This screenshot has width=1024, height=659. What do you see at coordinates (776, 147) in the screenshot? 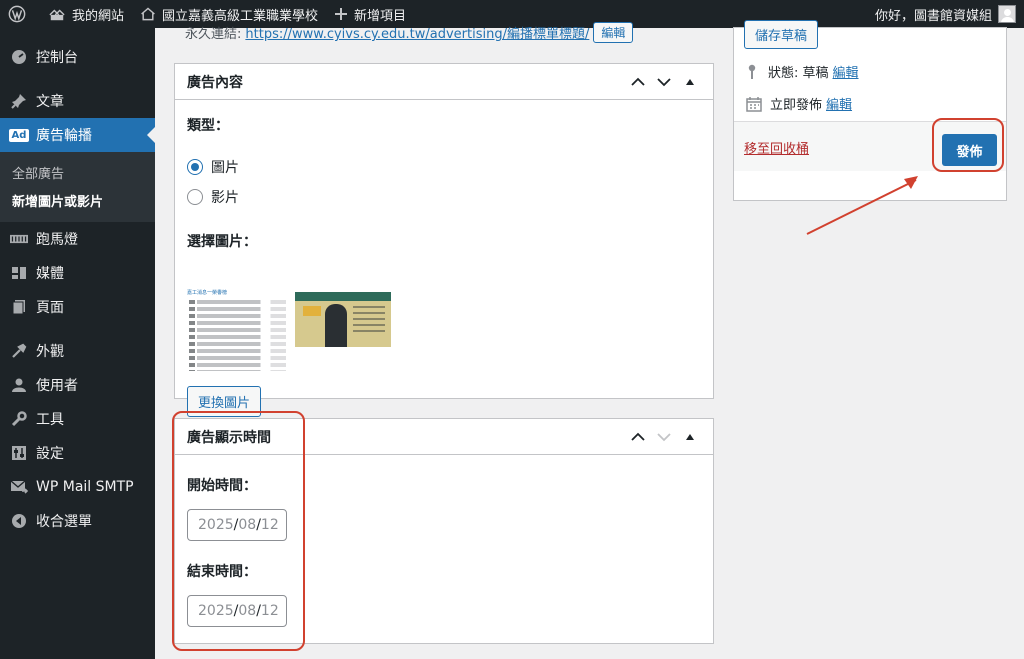
I see `move-to-trash-link: 移至回收桶` at bounding box center [776, 147].